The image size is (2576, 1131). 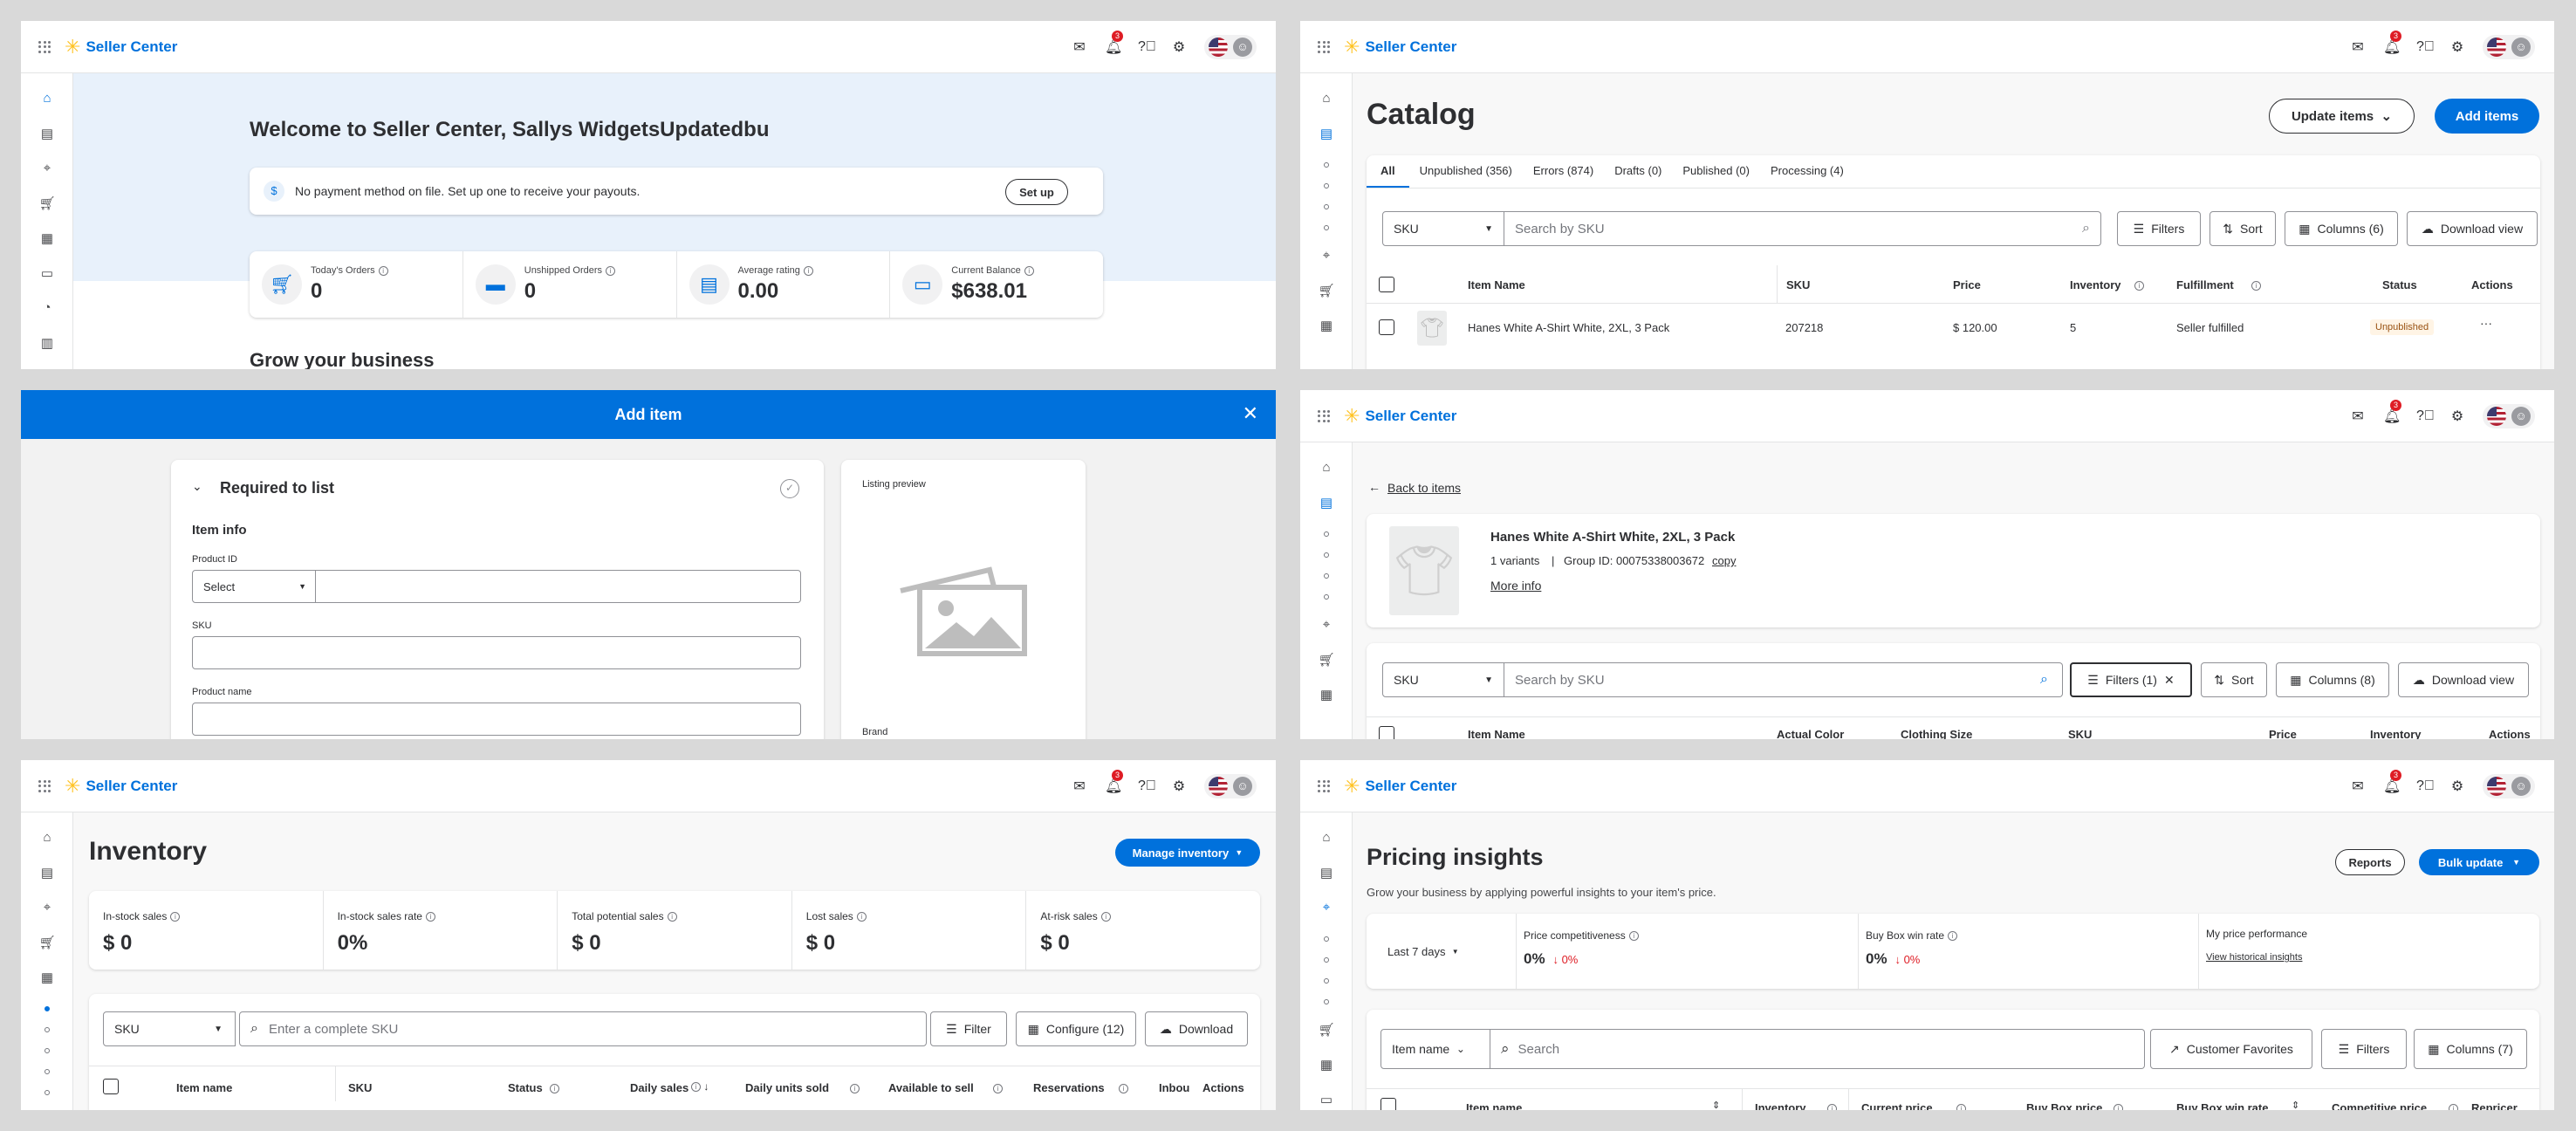 I want to click on chevron-down-icon: ⌄, so click(x=197, y=486).